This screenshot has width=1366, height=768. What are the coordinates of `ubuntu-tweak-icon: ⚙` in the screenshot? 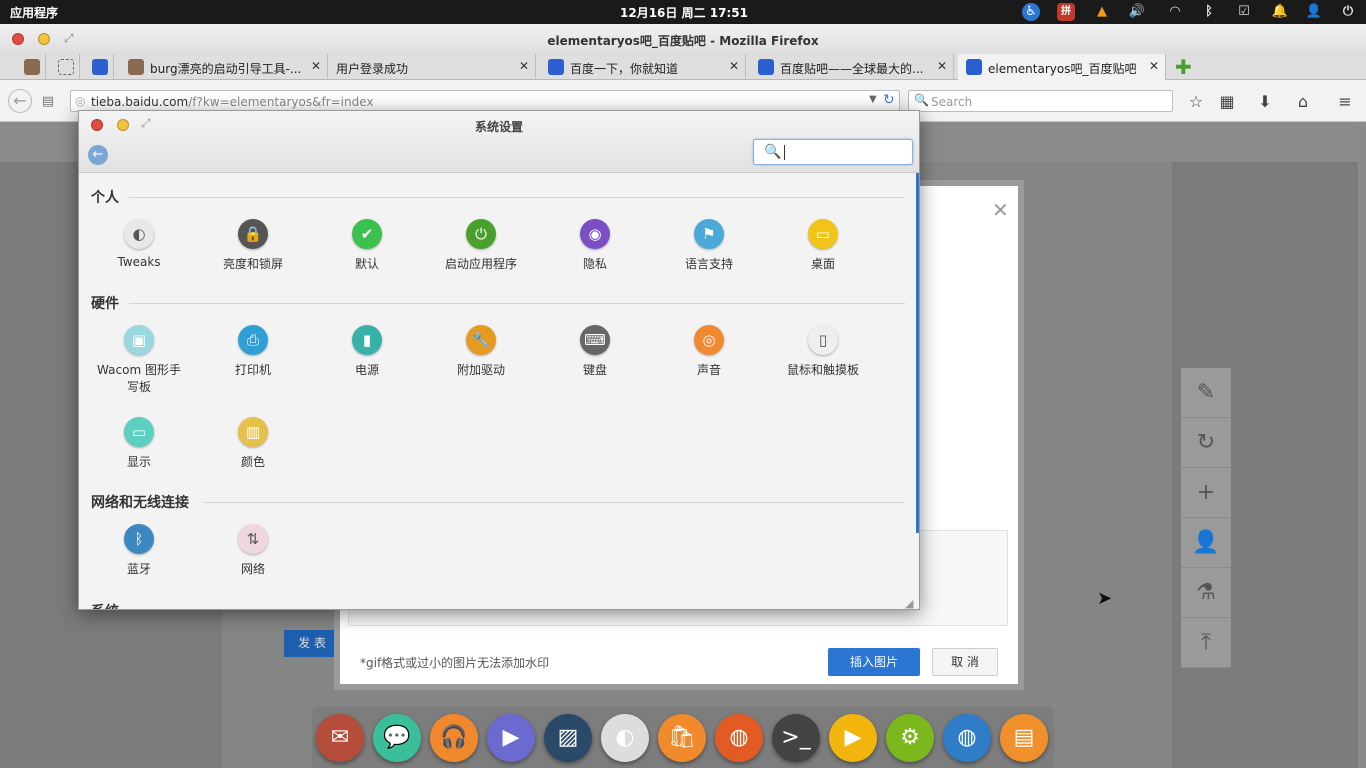 It's located at (910, 738).